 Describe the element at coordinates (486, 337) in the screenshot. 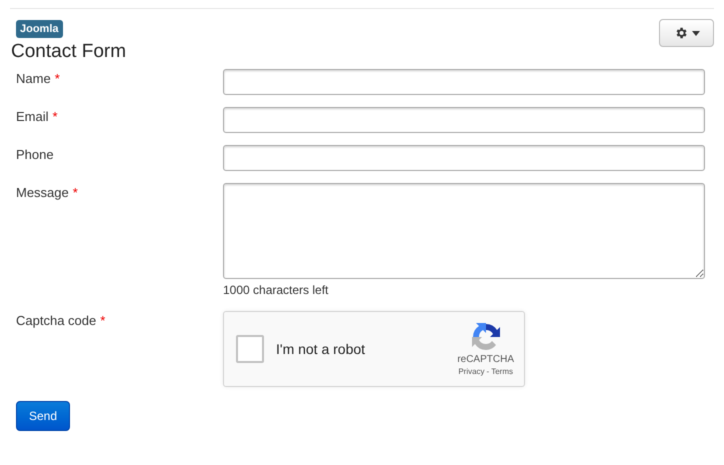

I see `recaptcha-logo-icon` at that location.